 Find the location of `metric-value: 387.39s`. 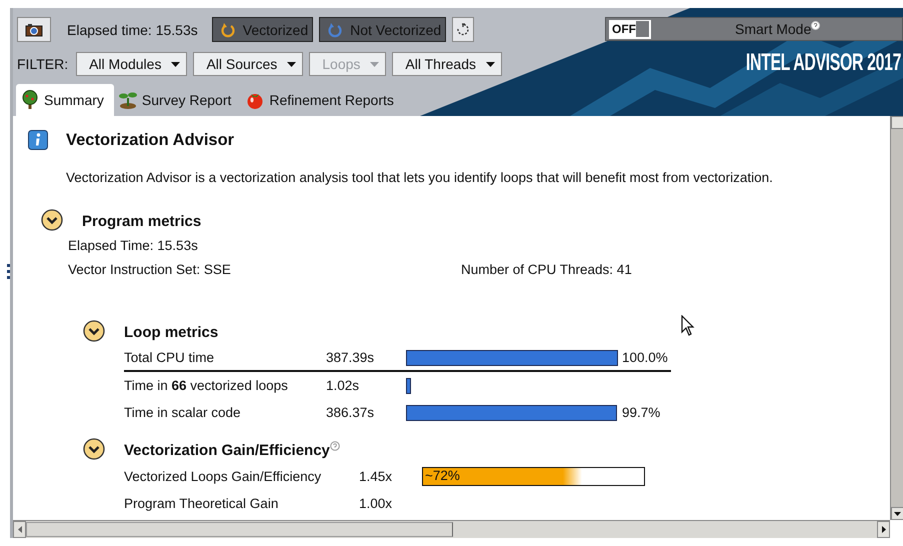

metric-value: 387.39s is located at coordinates (351, 357).